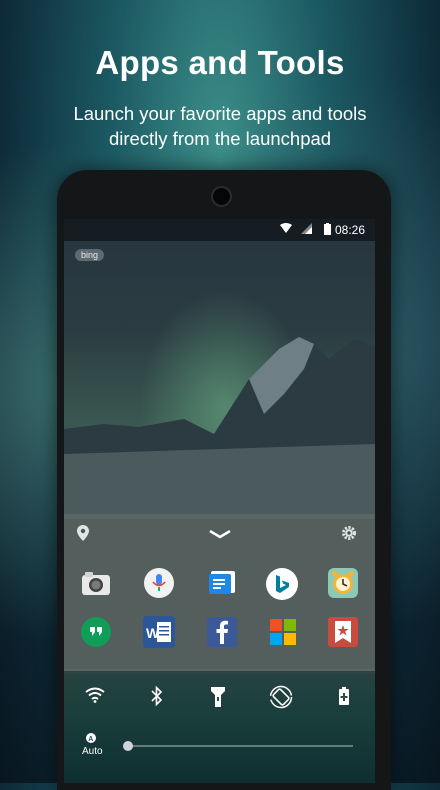 The width and height of the screenshot is (440, 790). Describe the element at coordinates (128, 746) in the screenshot. I see `brightness-slider-knob` at that location.